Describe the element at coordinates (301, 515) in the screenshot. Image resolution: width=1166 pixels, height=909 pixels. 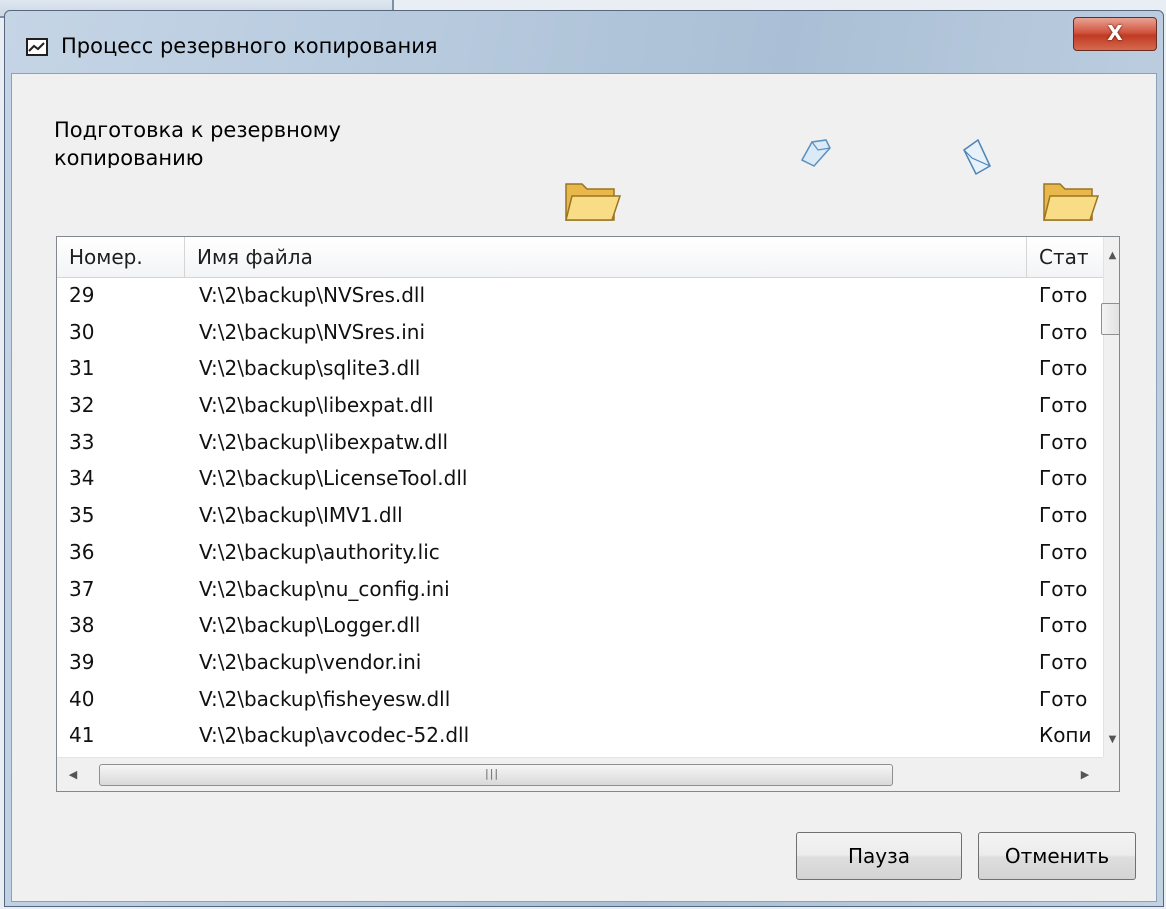
I see `row-filename: V:\2\backup\IMV1.dll` at that location.